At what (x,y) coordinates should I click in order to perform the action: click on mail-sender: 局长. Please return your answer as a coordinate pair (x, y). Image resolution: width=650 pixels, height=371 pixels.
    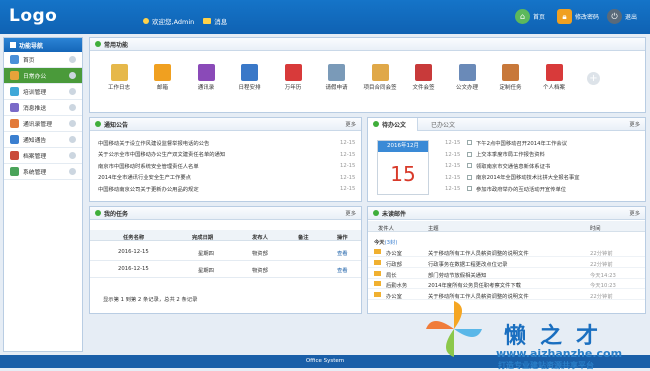
    Looking at the image, I should click on (391, 275).